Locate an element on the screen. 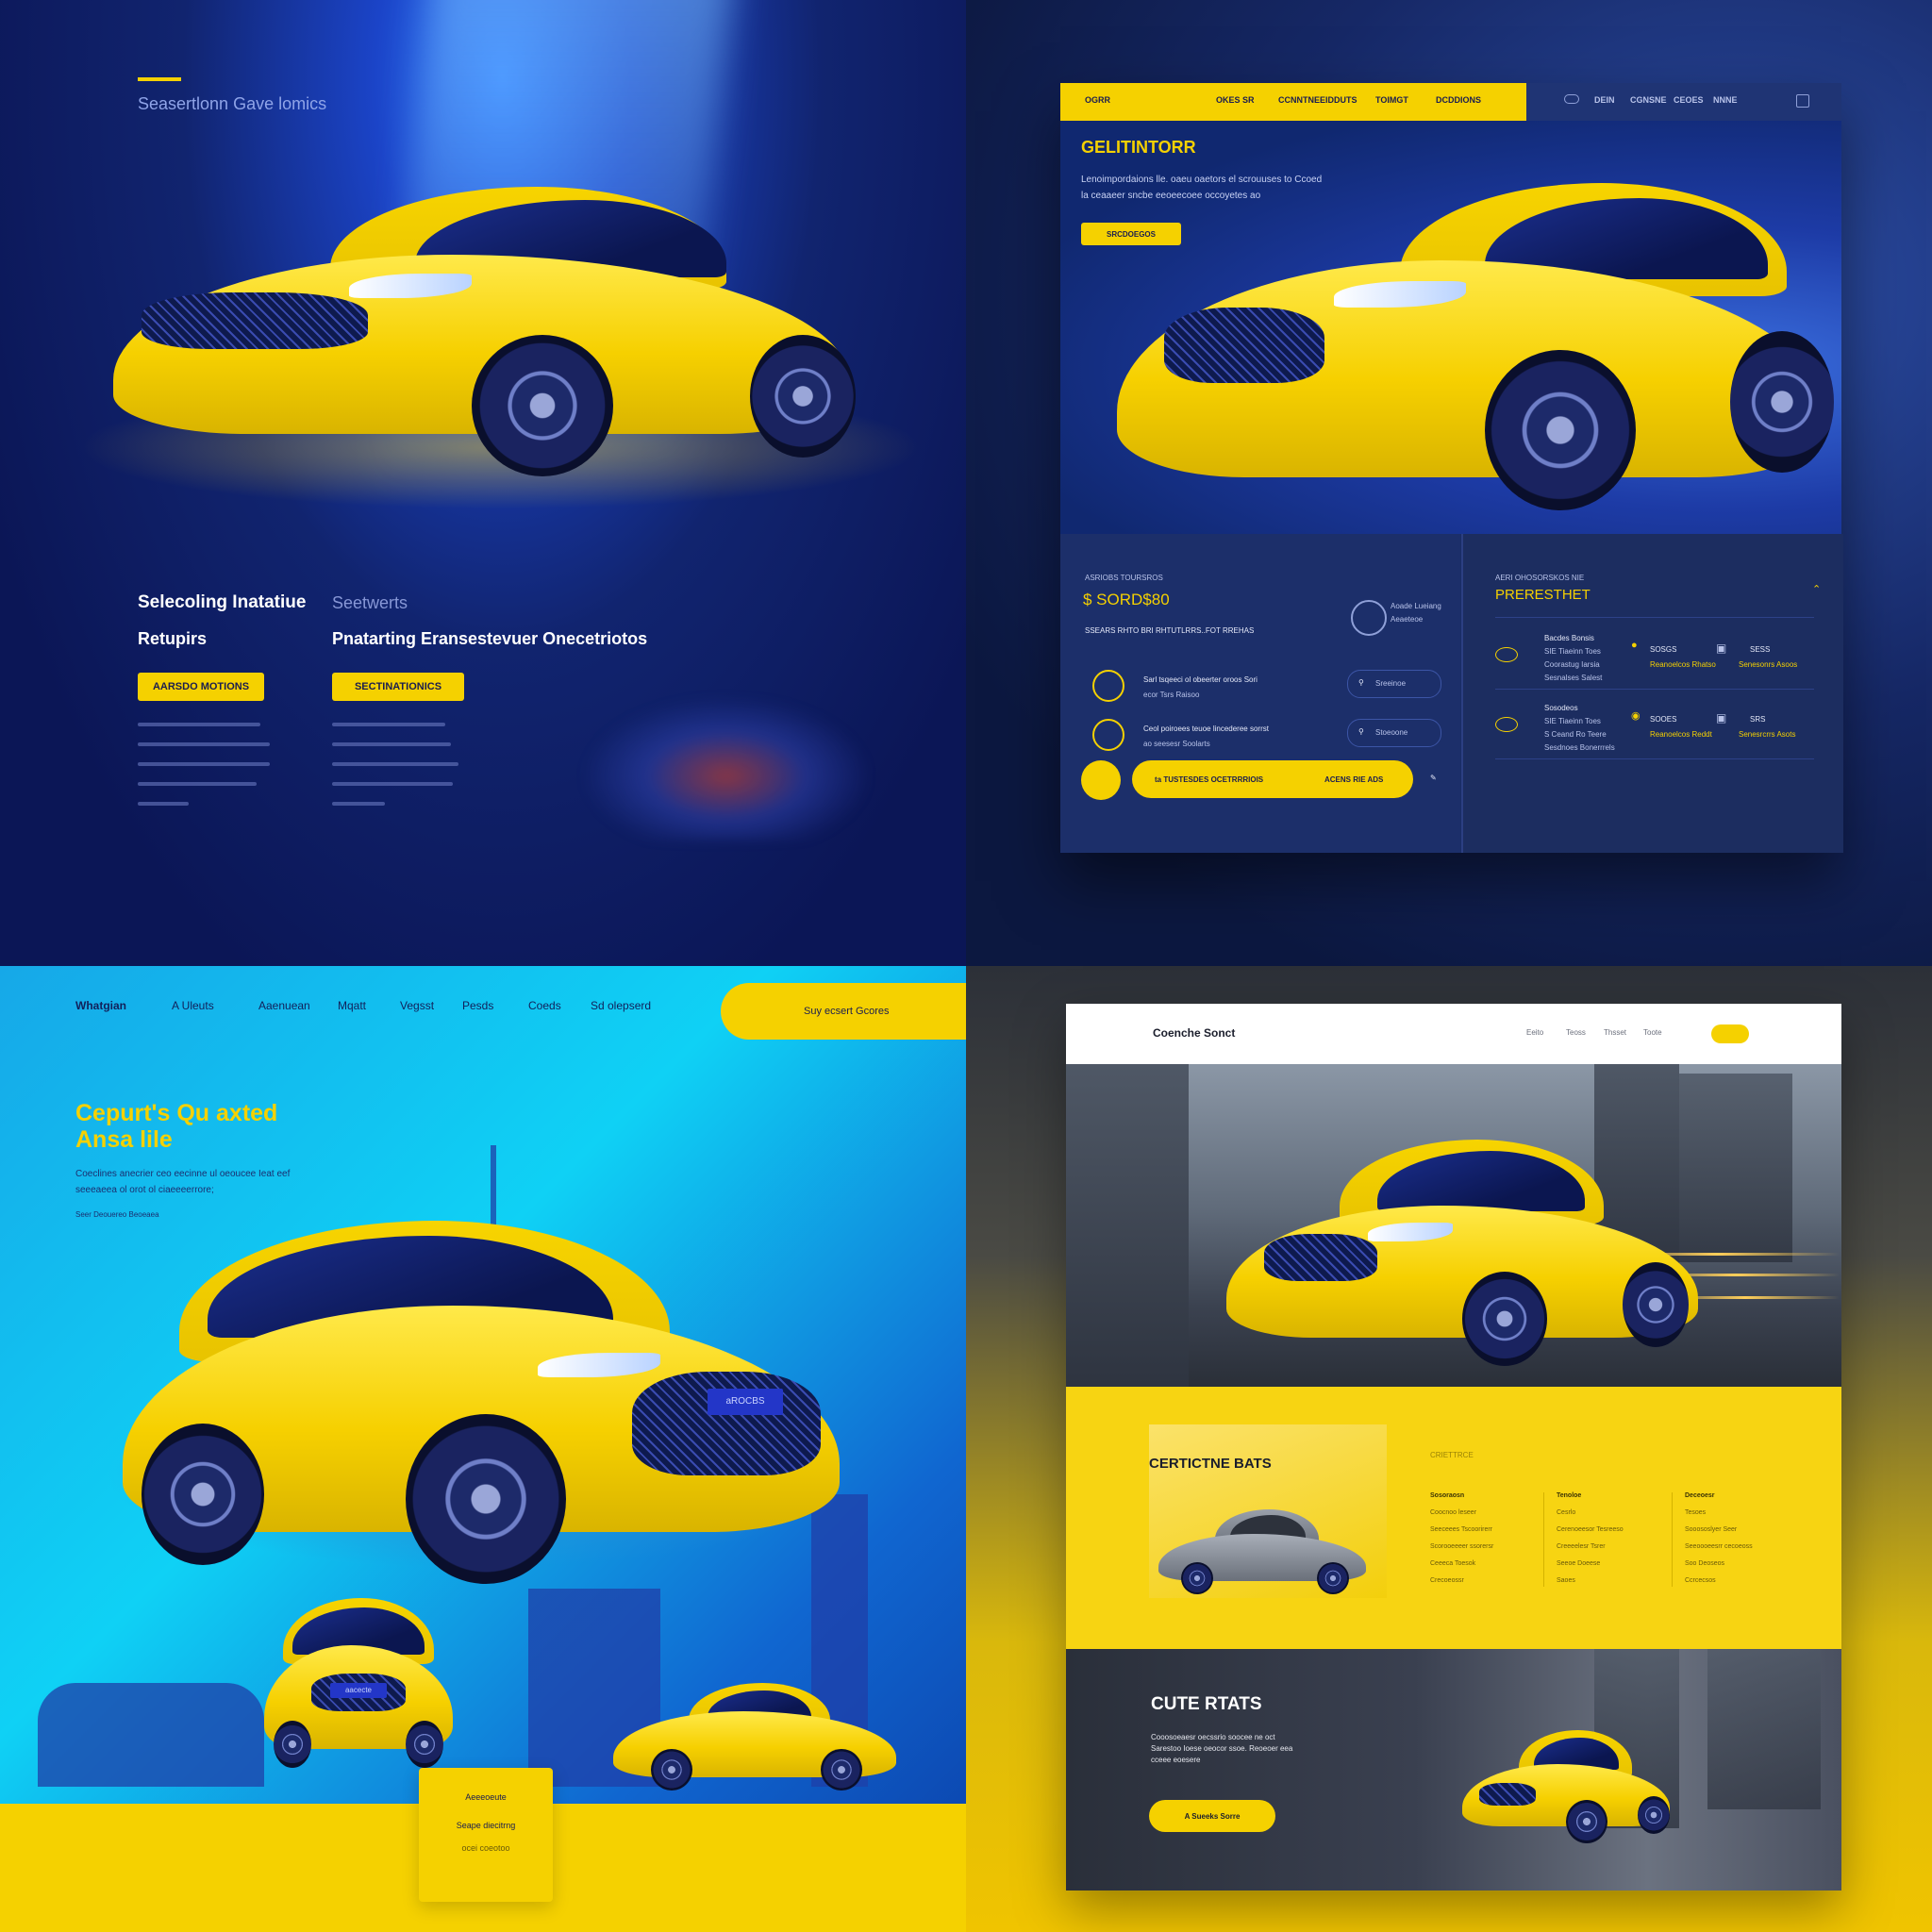 This screenshot has height=1932, width=1932. section-subheading-left: Retupirs is located at coordinates (173, 638).